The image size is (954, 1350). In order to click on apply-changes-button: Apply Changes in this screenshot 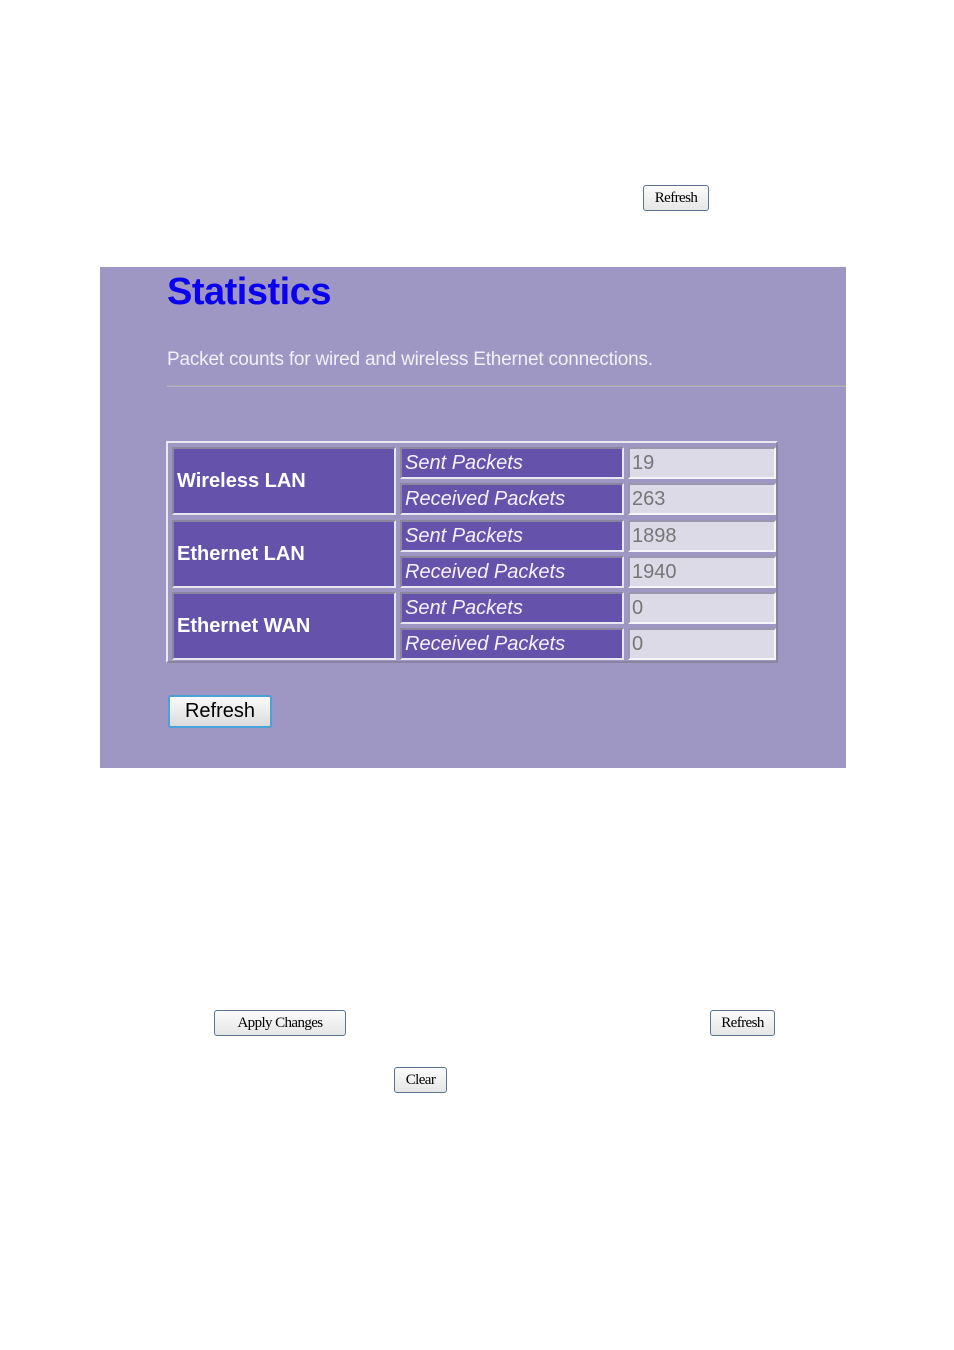, I will do `click(280, 1023)`.